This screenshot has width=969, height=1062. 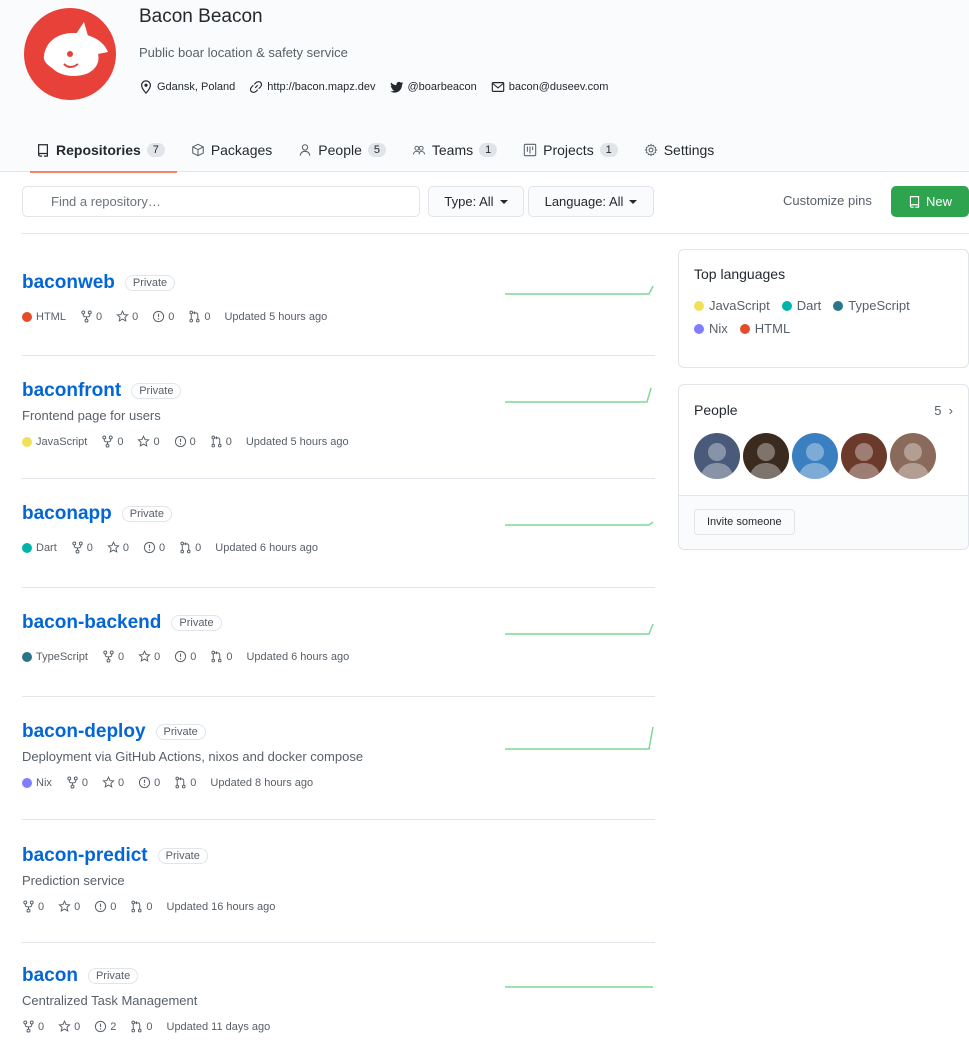 I want to click on org-avatar, so click(x=70, y=54).